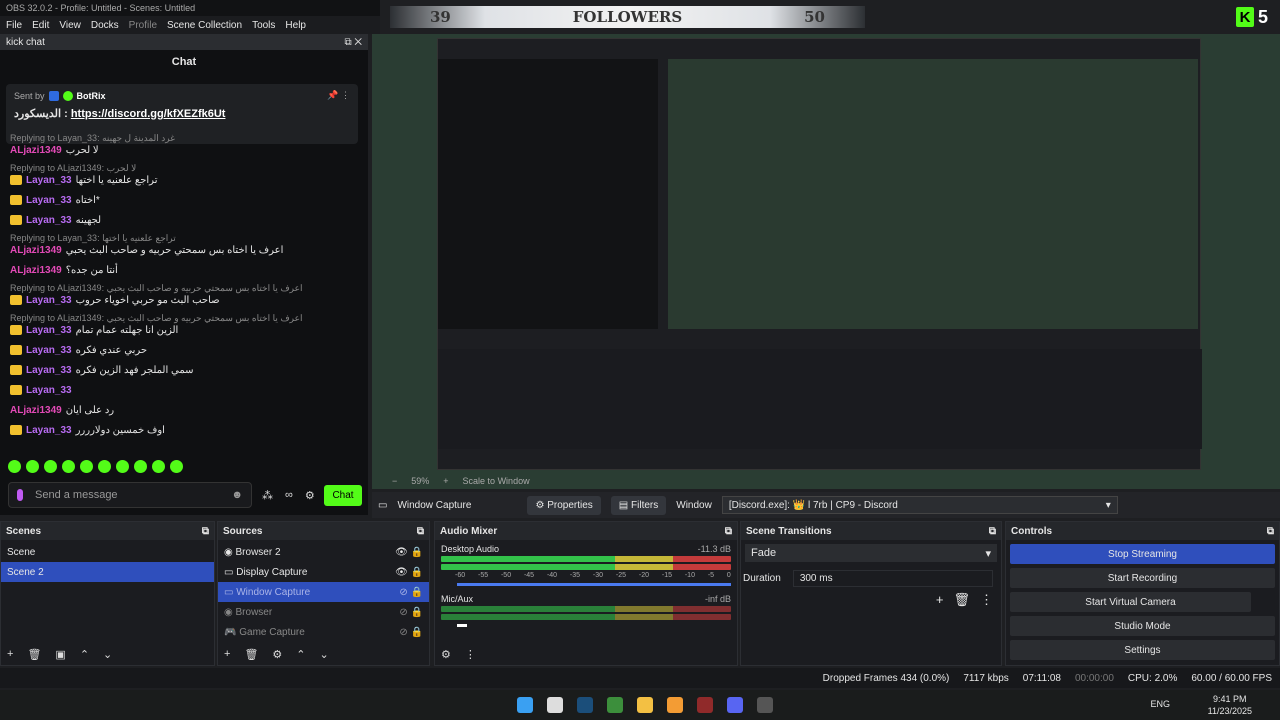 The height and width of the screenshot is (720, 1280). Describe the element at coordinates (638, 505) in the screenshot. I see `filters-button: ▤ Filters` at that location.